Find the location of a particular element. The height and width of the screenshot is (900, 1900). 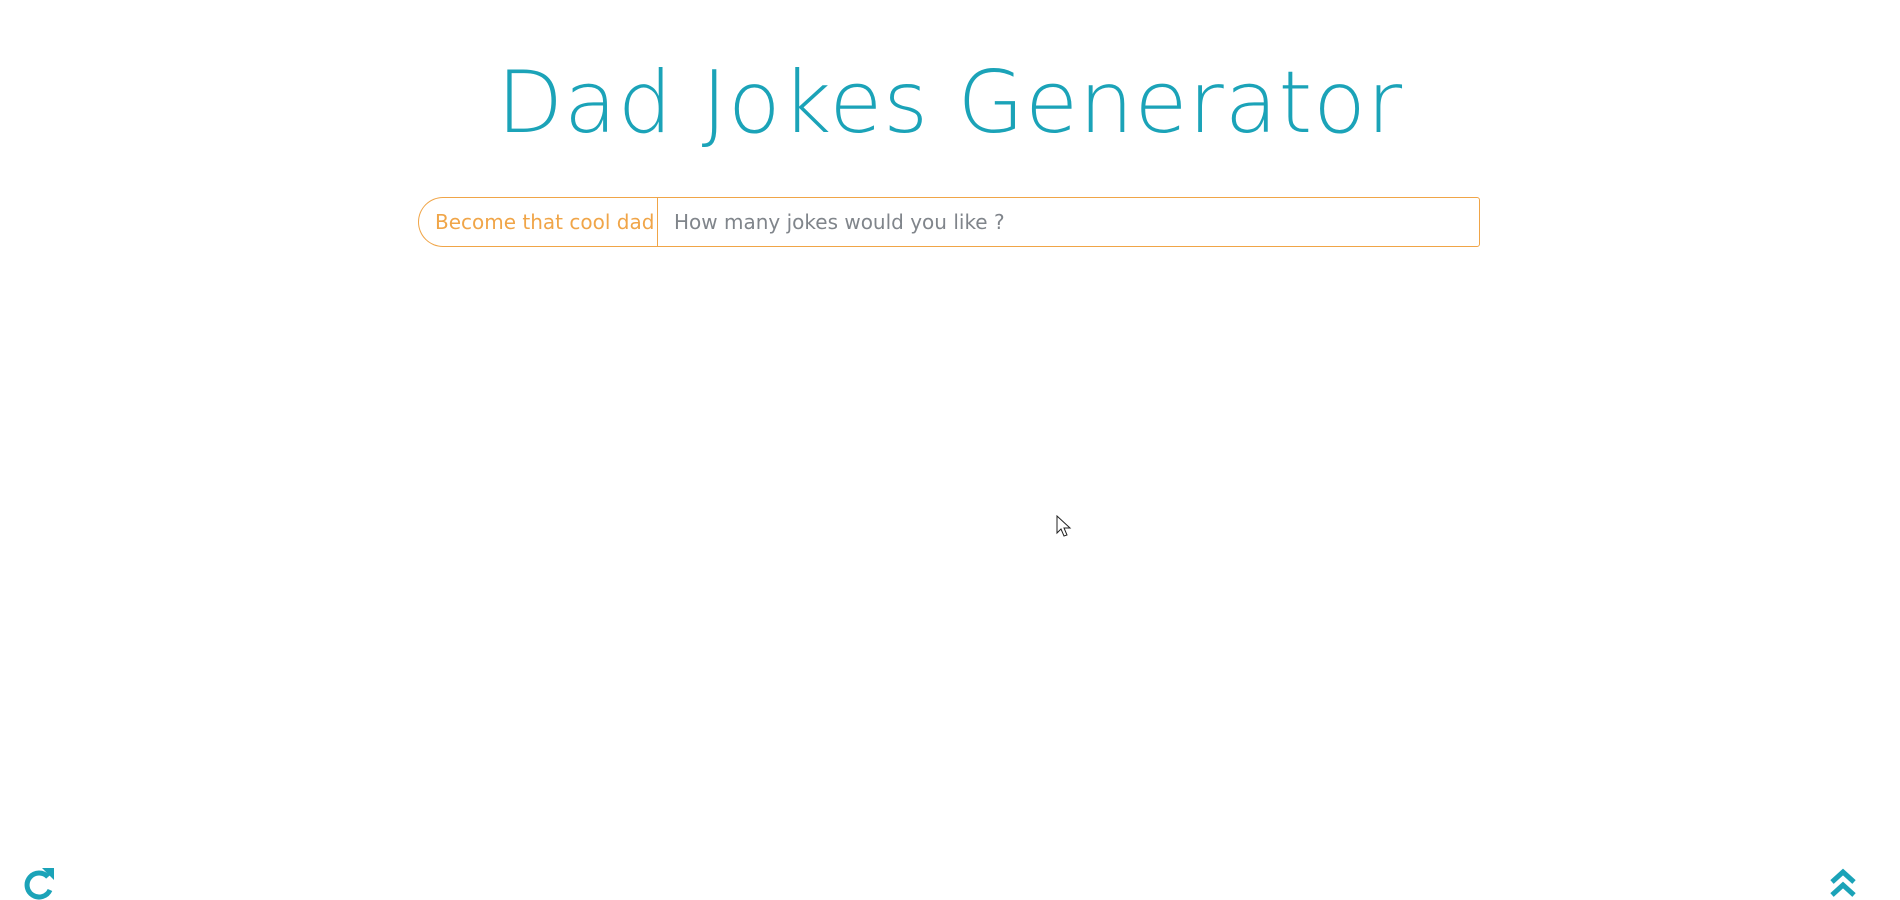

page-title: Dad Jokes Generator is located at coordinates (950, 103).